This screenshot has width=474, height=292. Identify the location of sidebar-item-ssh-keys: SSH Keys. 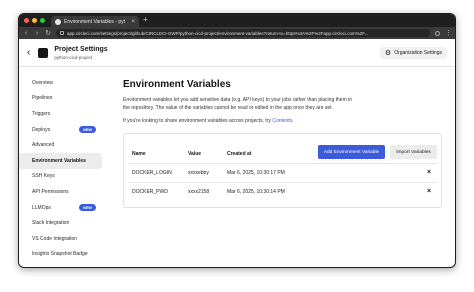
(60, 177).